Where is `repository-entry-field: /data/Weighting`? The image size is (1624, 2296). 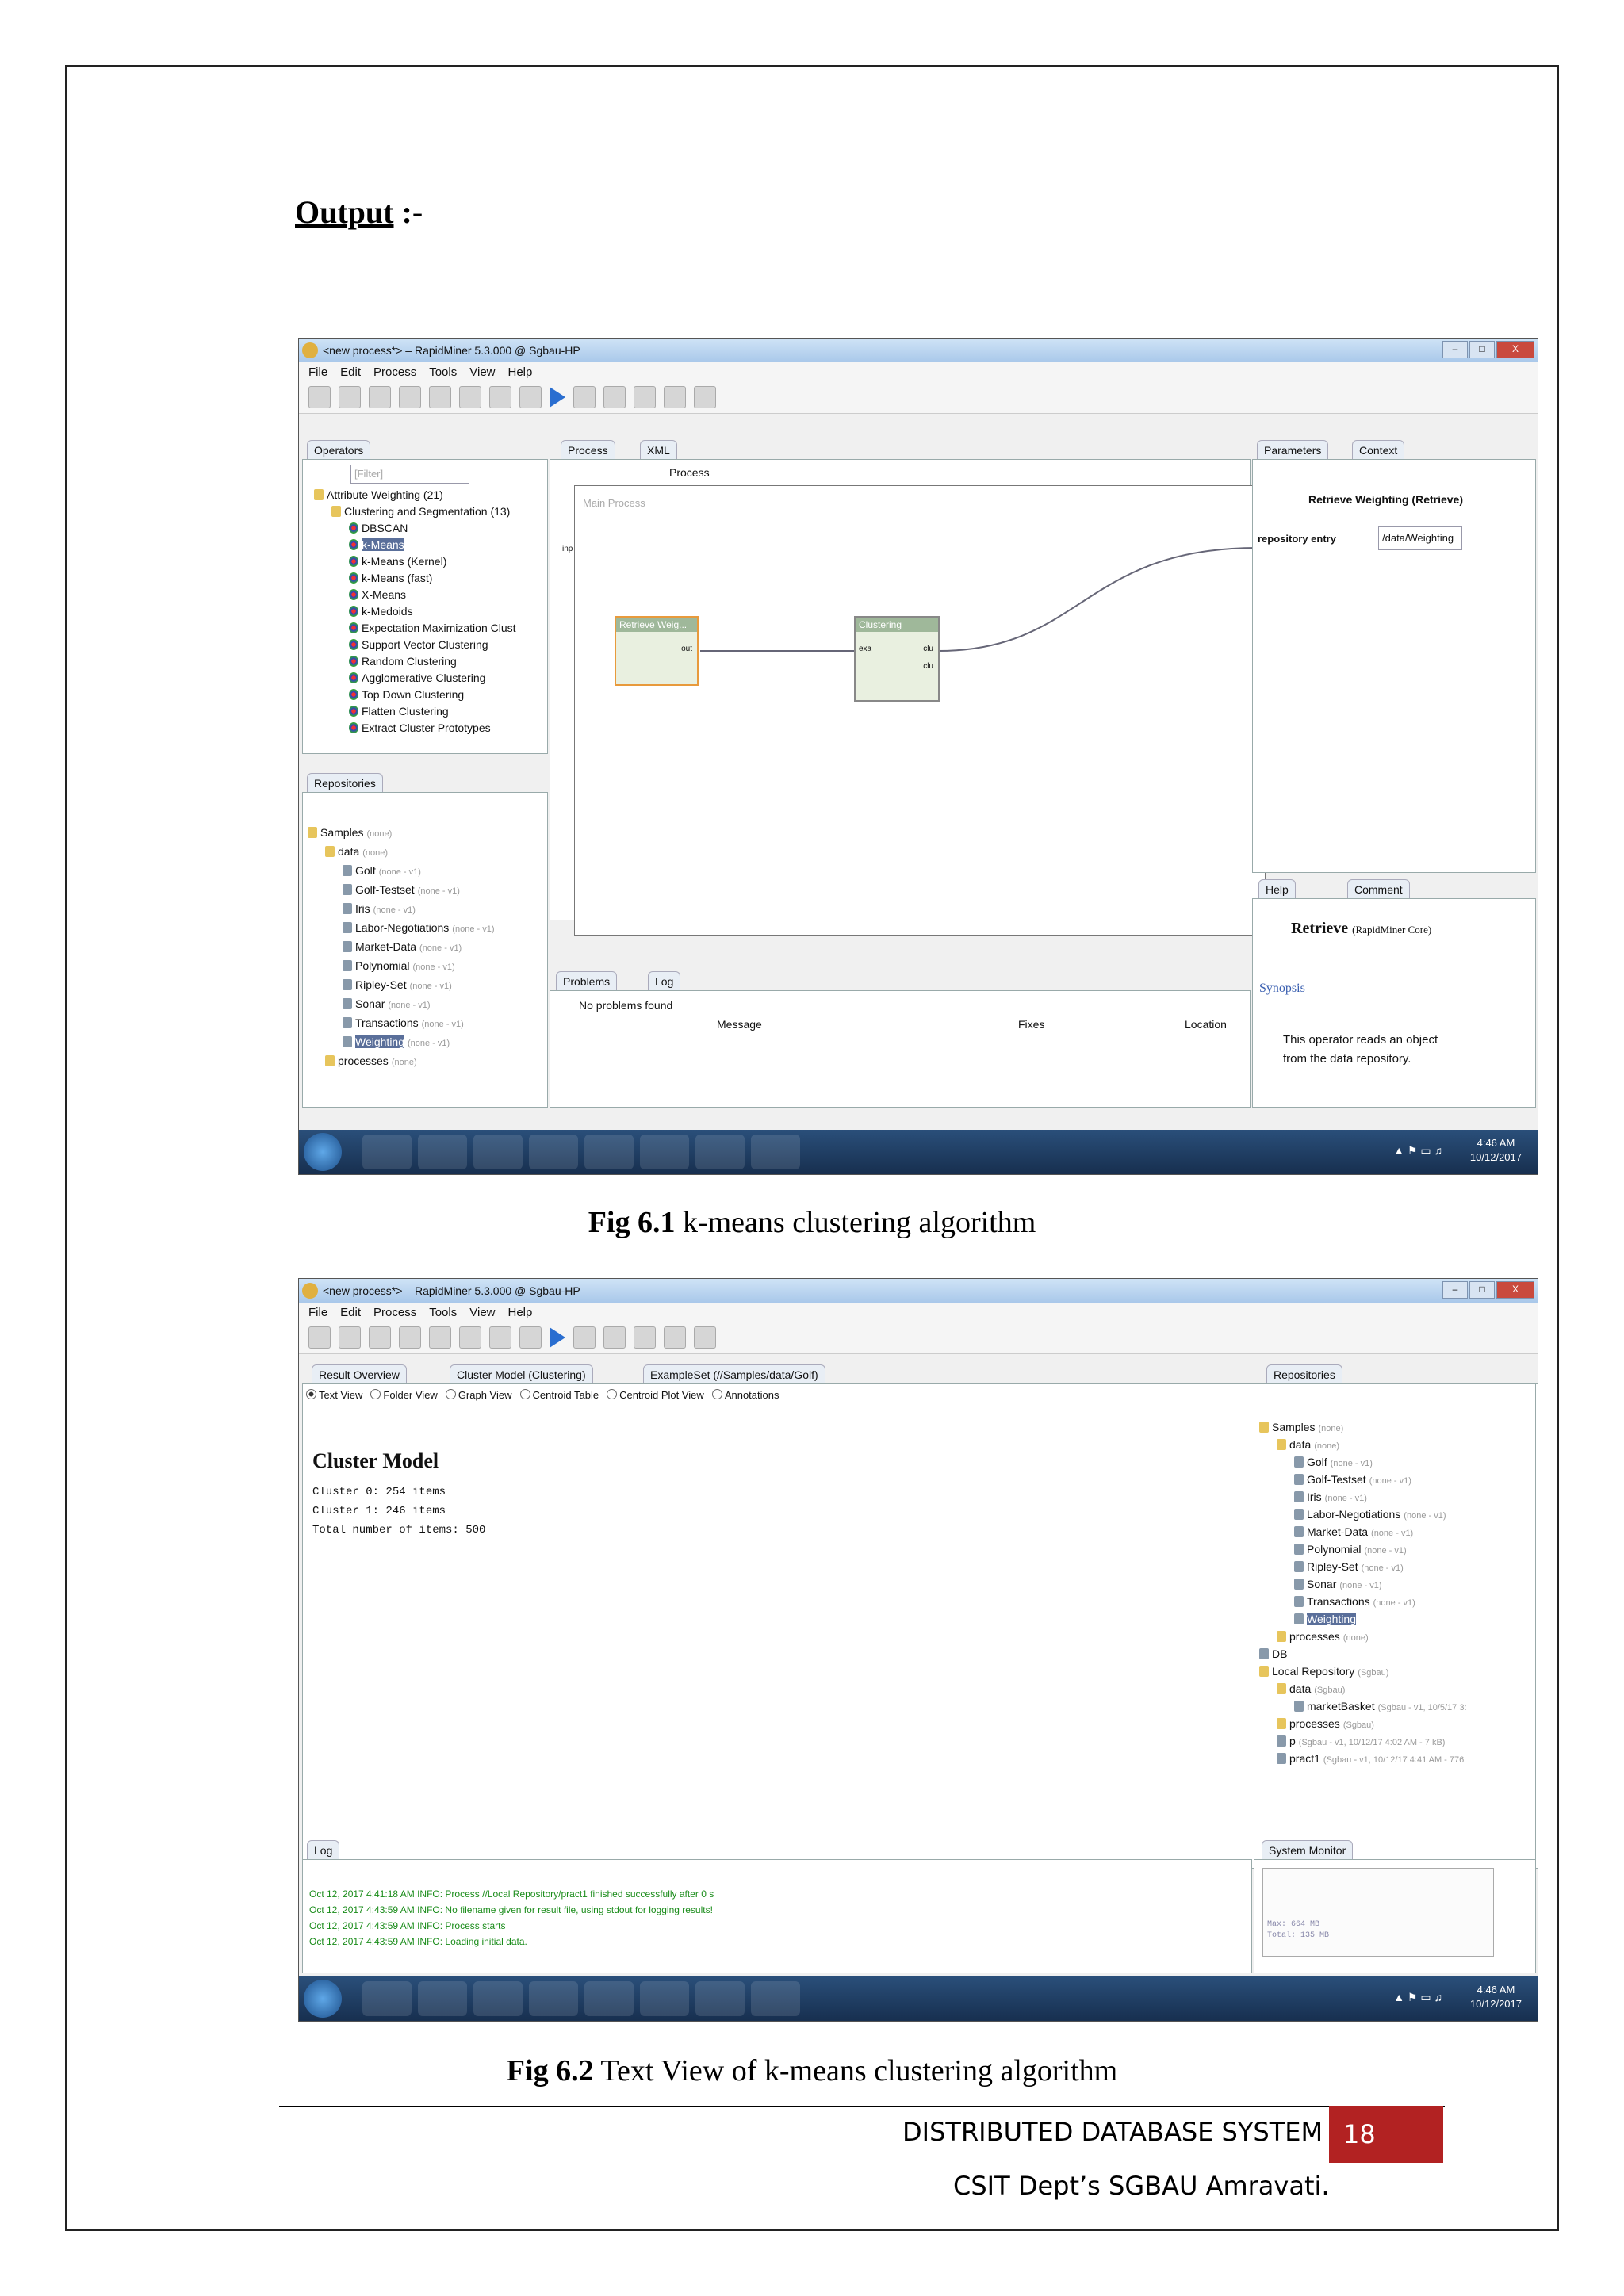 repository-entry-field: /data/Weighting is located at coordinates (1420, 538).